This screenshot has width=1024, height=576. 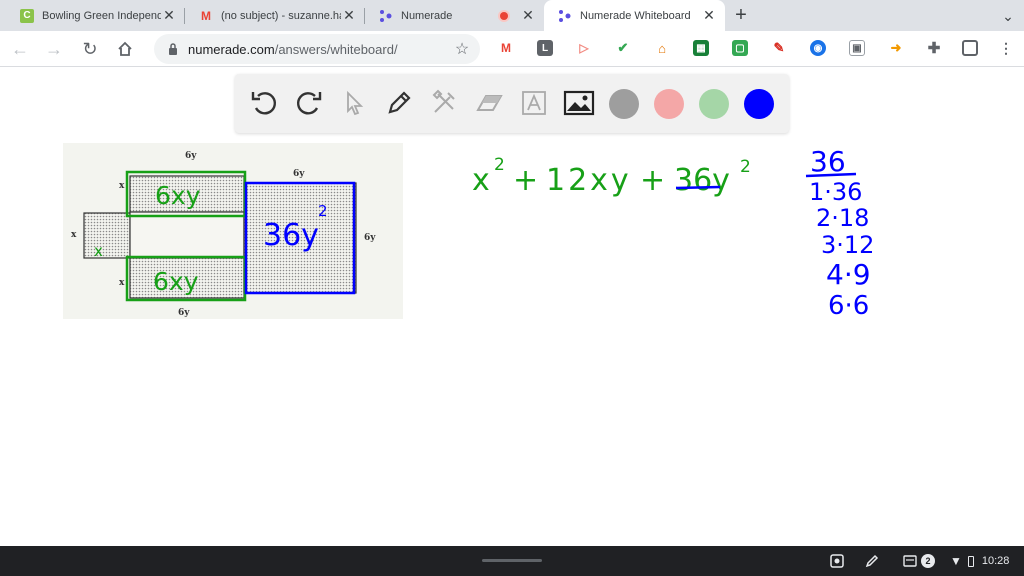 What do you see at coordinates (842, 218) in the screenshot?
I see `factor-pair-2: 2·18` at bounding box center [842, 218].